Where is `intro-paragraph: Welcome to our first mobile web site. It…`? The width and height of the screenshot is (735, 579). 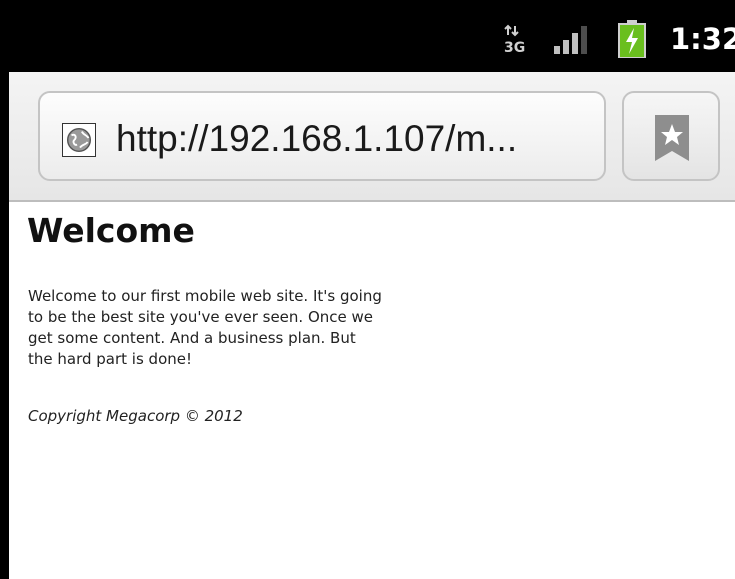 intro-paragraph: Welcome to our first mobile web site. It… is located at coordinates (205, 327).